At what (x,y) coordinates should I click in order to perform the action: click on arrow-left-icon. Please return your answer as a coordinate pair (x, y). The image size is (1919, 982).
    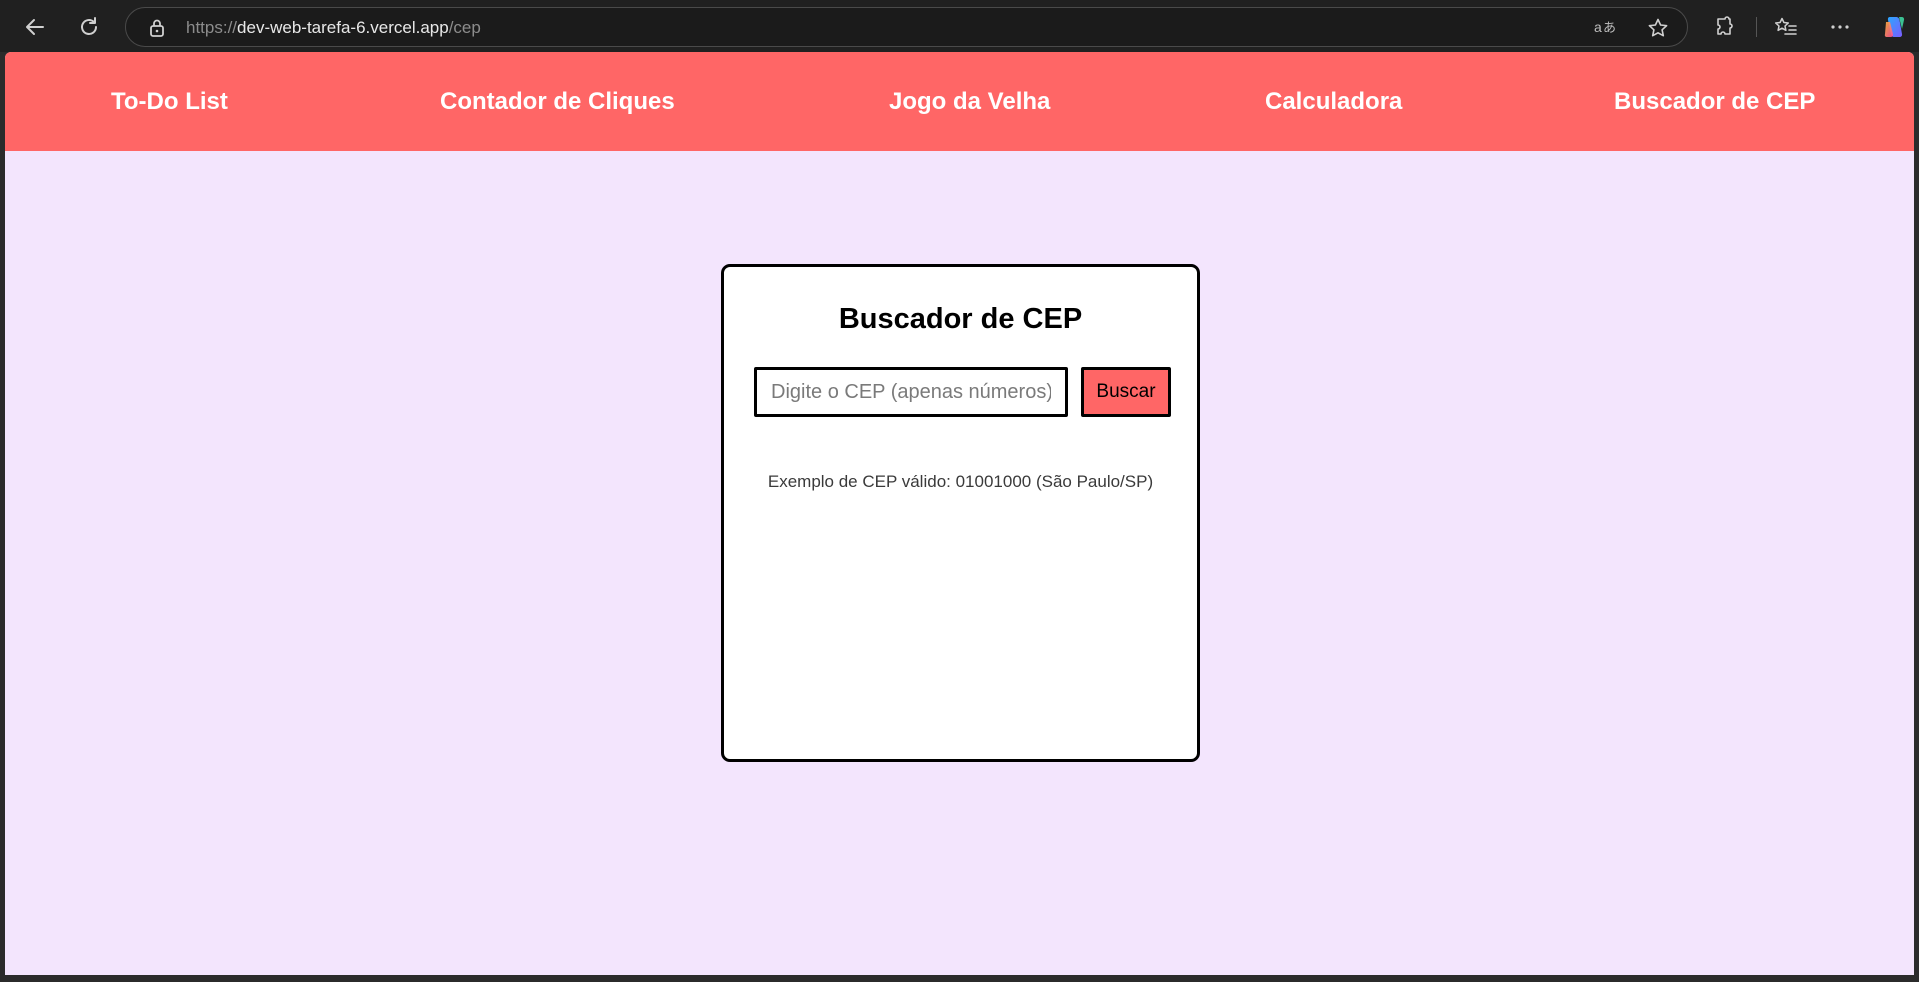
    Looking at the image, I should click on (35, 27).